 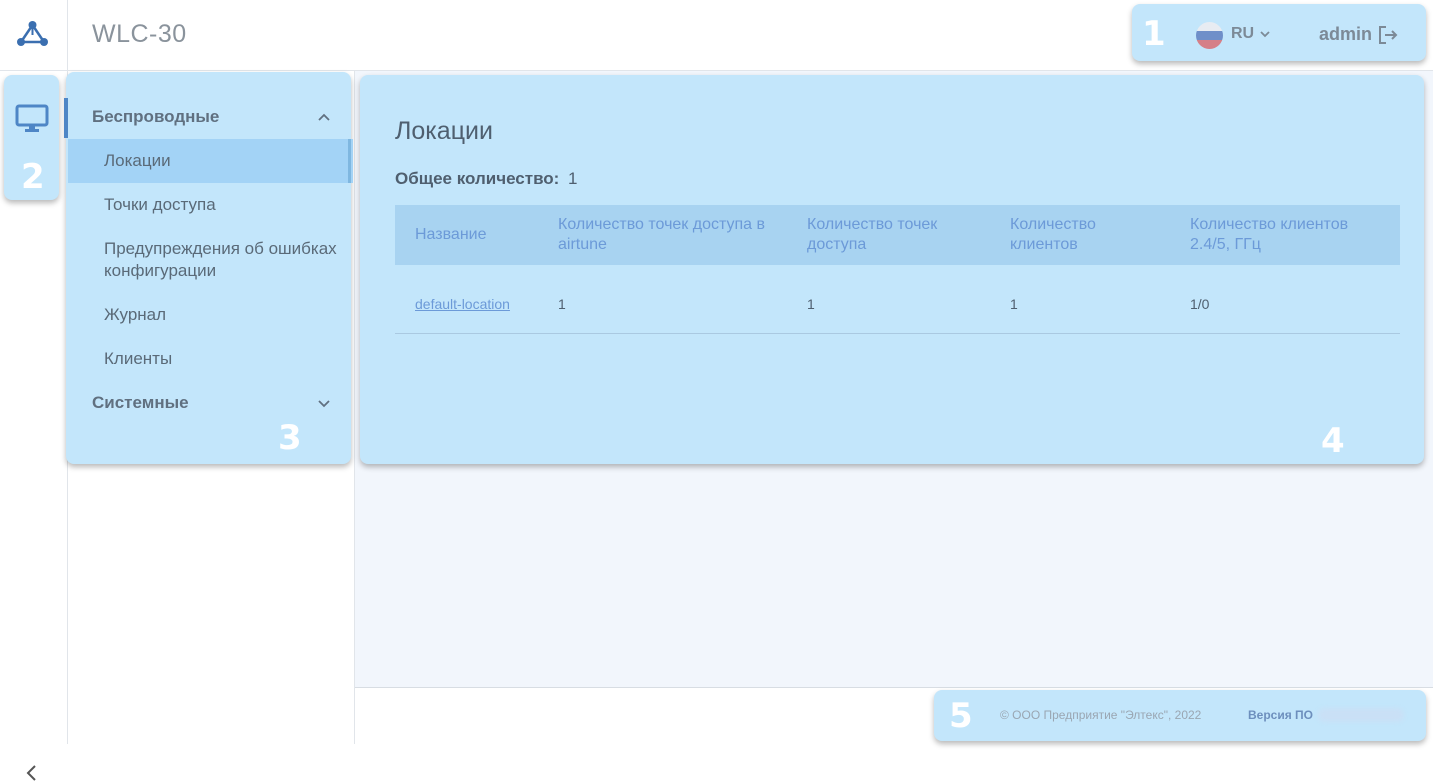 I want to click on column-header-name: Название, so click(x=451, y=235).